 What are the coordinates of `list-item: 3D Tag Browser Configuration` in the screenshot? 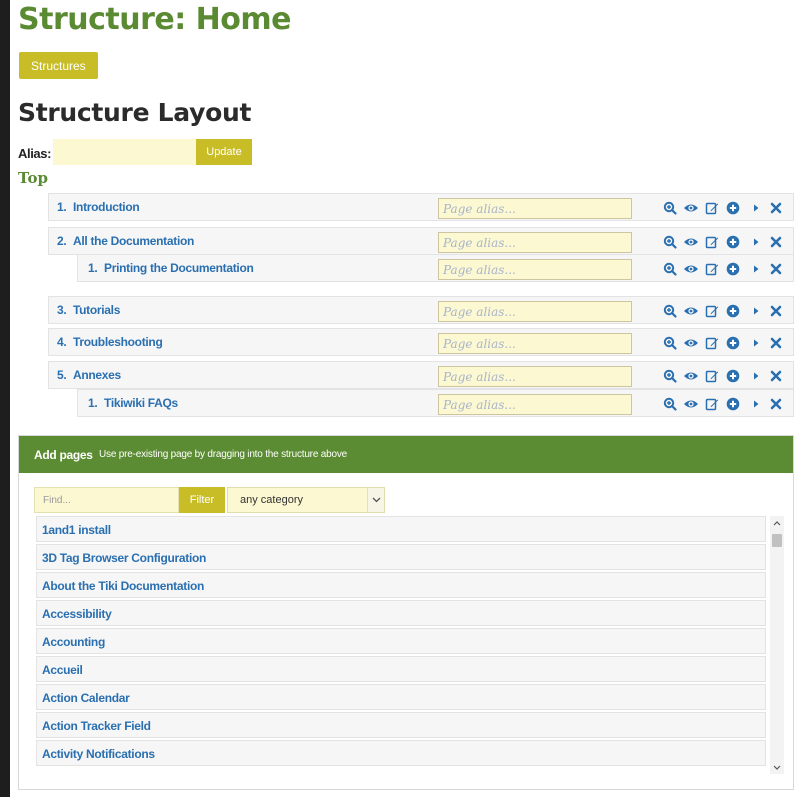 It's located at (401, 557).